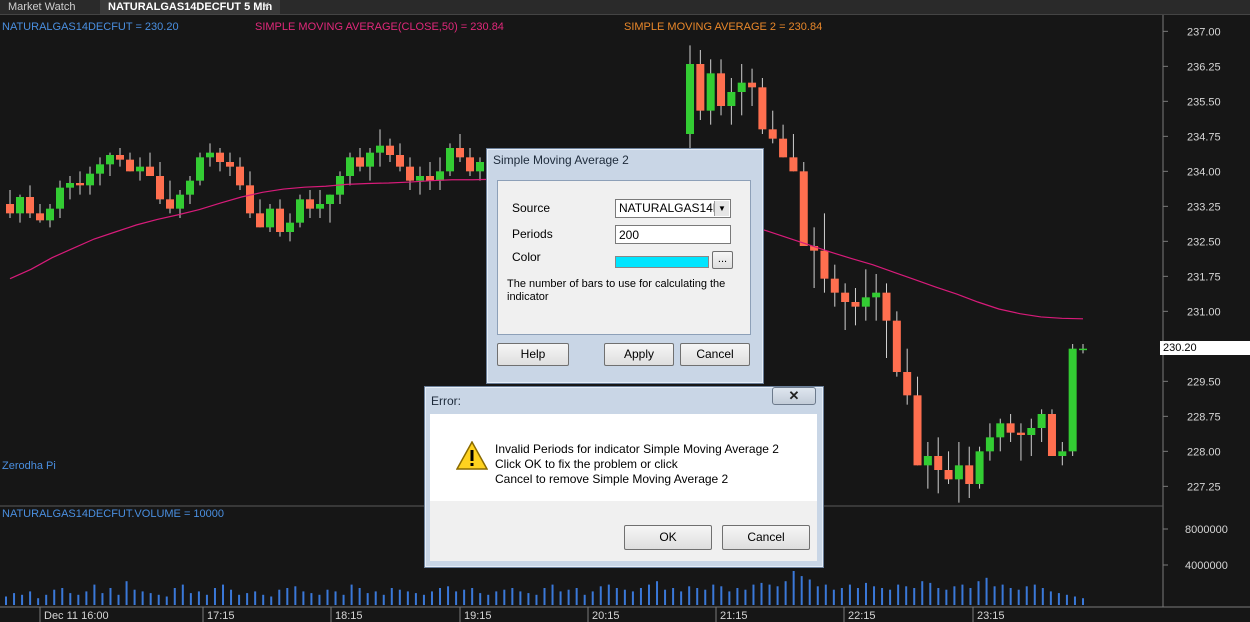 The height and width of the screenshot is (622, 1250). What do you see at coordinates (41, 7) in the screenshot?
I see `tab-market-watch: Market Watch` at bounding box center [41, 7].